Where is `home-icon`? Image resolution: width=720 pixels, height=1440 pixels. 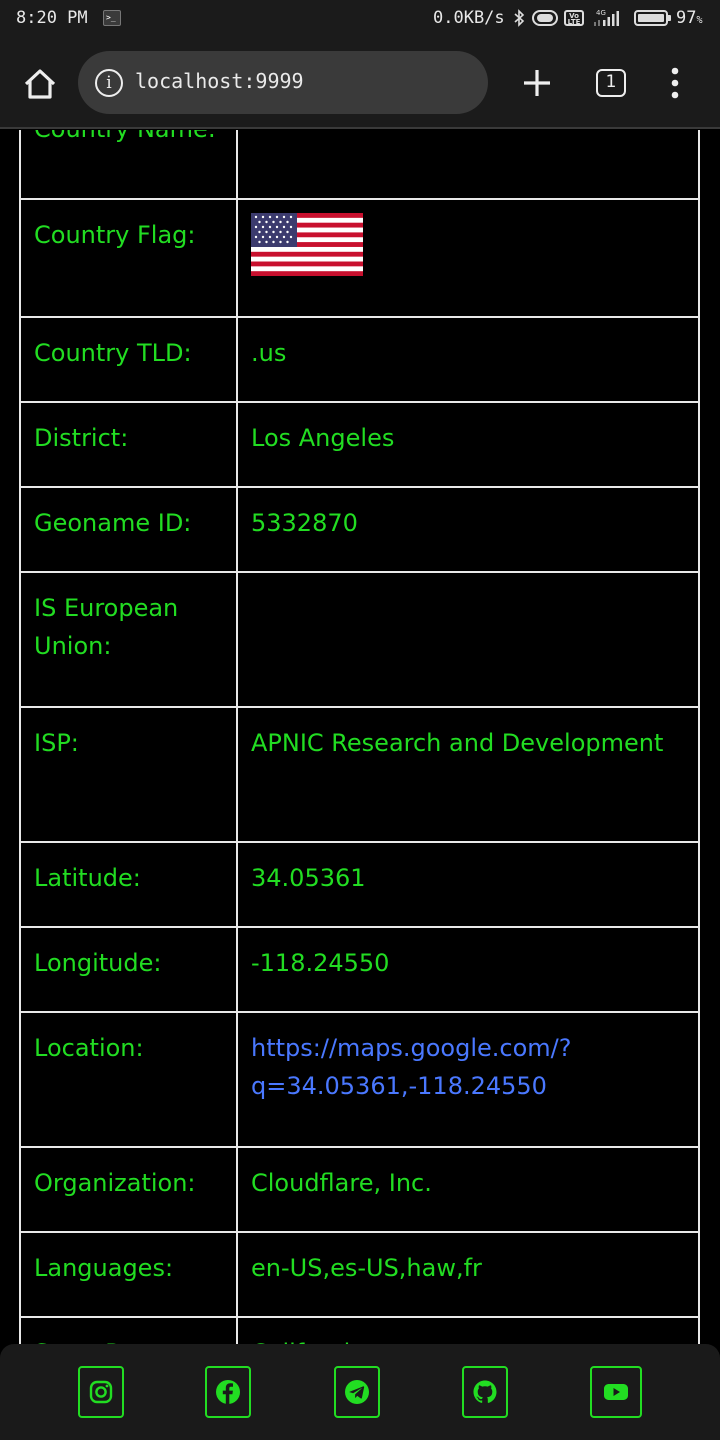
home-icon is located at coordinates (40, 84).